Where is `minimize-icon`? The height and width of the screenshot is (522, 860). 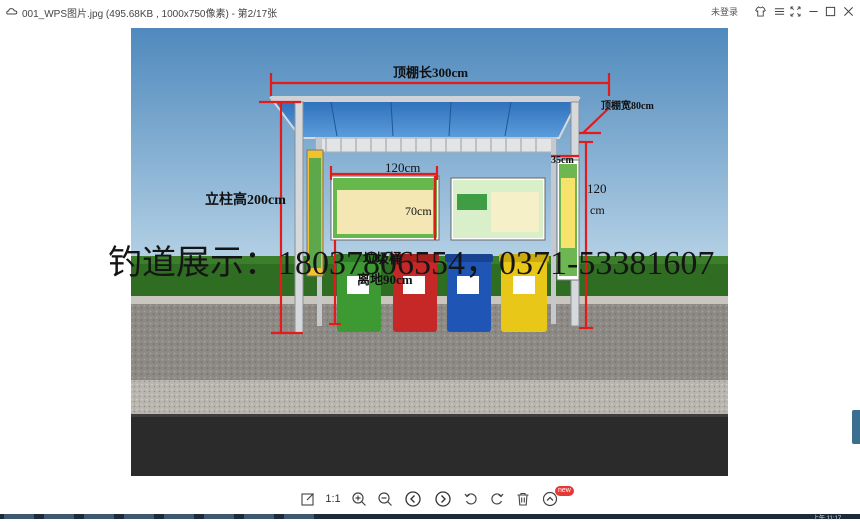 minimize-icon is located at coordinates (813, 11).